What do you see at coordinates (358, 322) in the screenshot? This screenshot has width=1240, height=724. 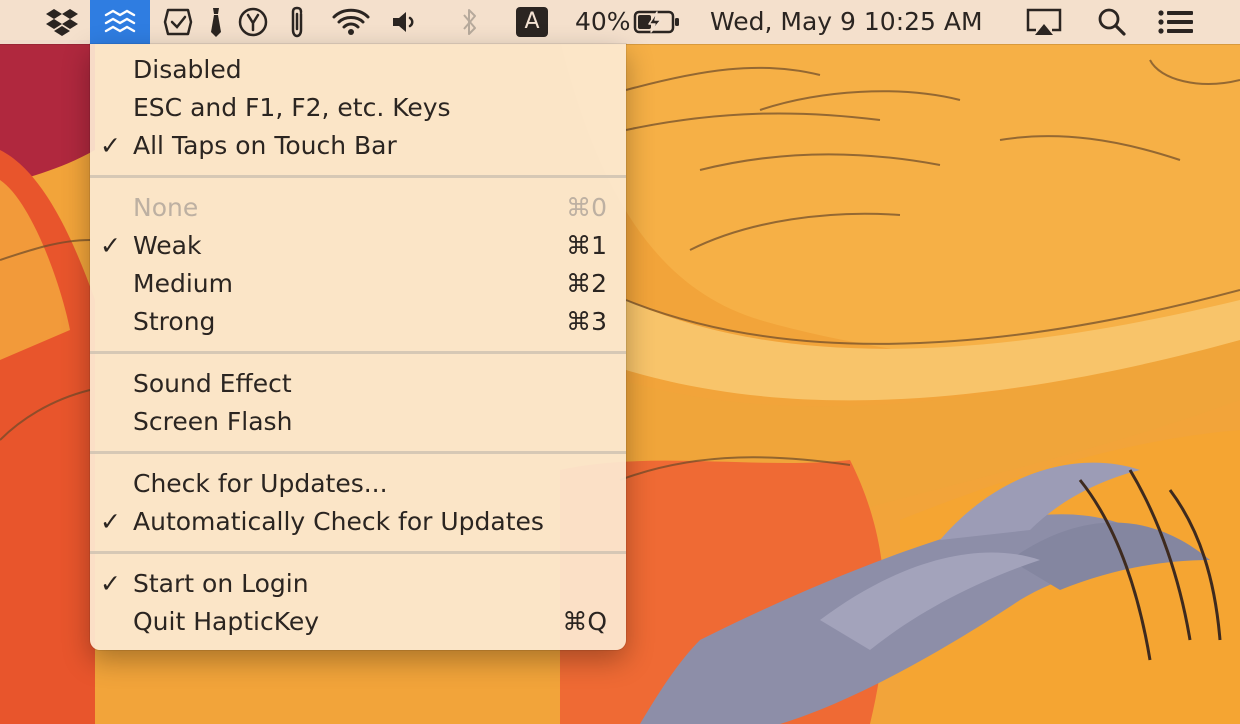 I see `menu-item-strong: Strong ⌘3` at bounding box center [358, 322].